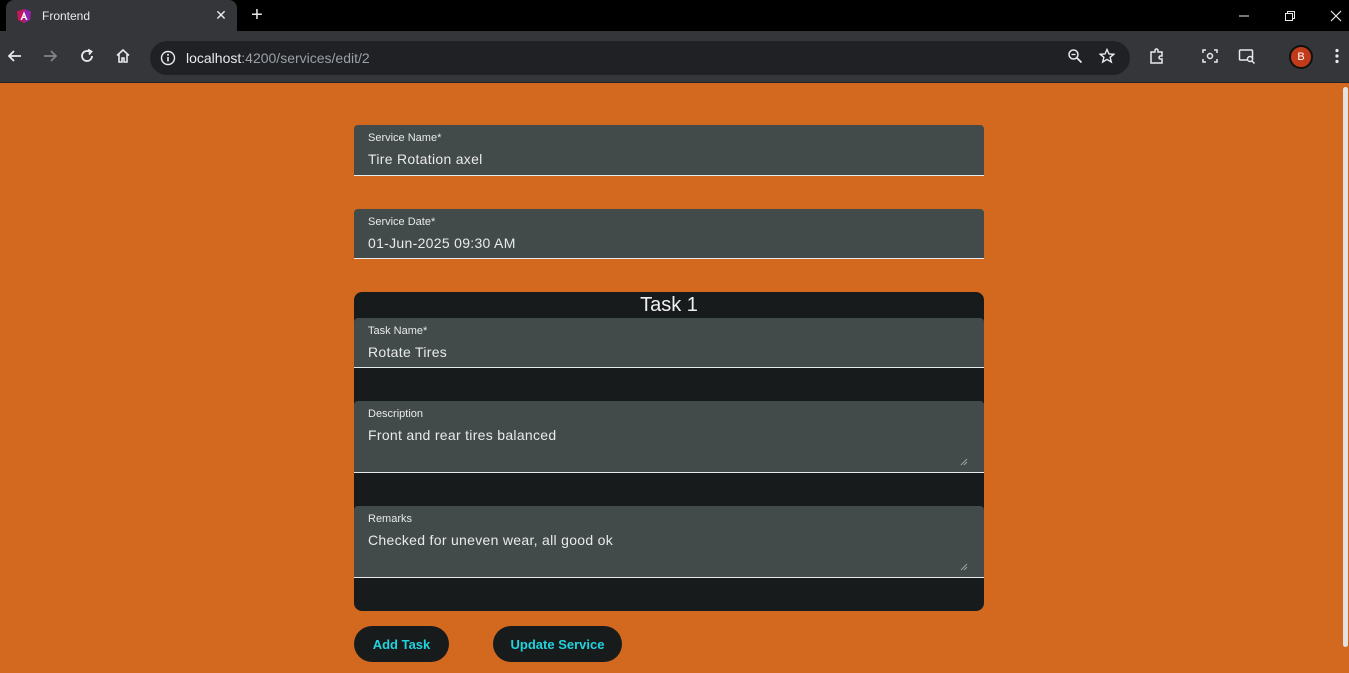 This screenshot has height=673, width=1349. I want to click on page-scrollbar, so click(1345, 378).